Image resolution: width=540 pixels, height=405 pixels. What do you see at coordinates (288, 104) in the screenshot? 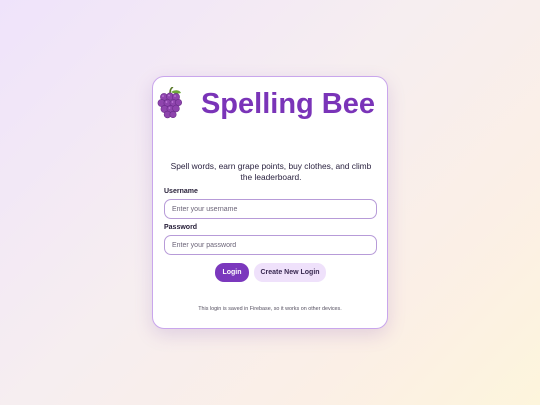
I see `page-title: Spelling Bee` at bounding box center [288, 104].